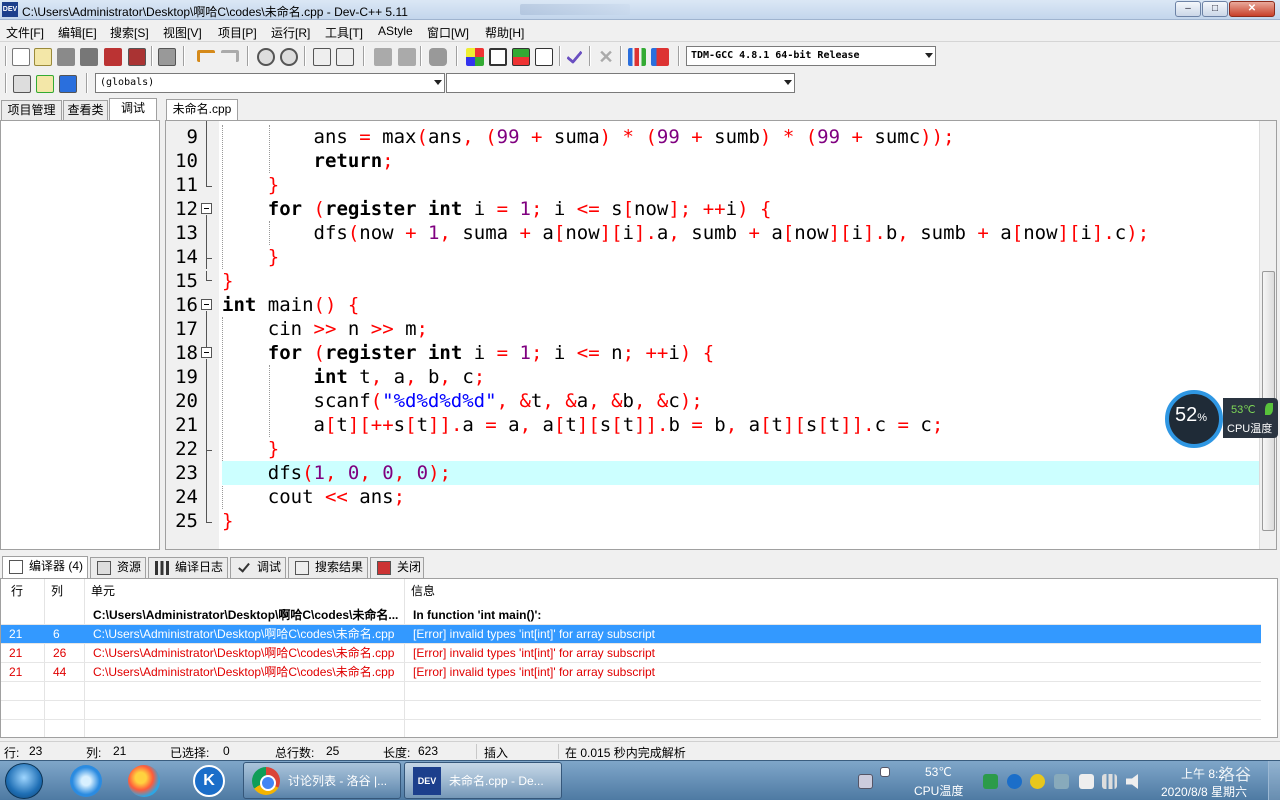 The width and height of the screenshot is (1280, 800). Describe the element at coordinates (1274, 780) in the screenshot. I see `show-desktop-button` at that location.